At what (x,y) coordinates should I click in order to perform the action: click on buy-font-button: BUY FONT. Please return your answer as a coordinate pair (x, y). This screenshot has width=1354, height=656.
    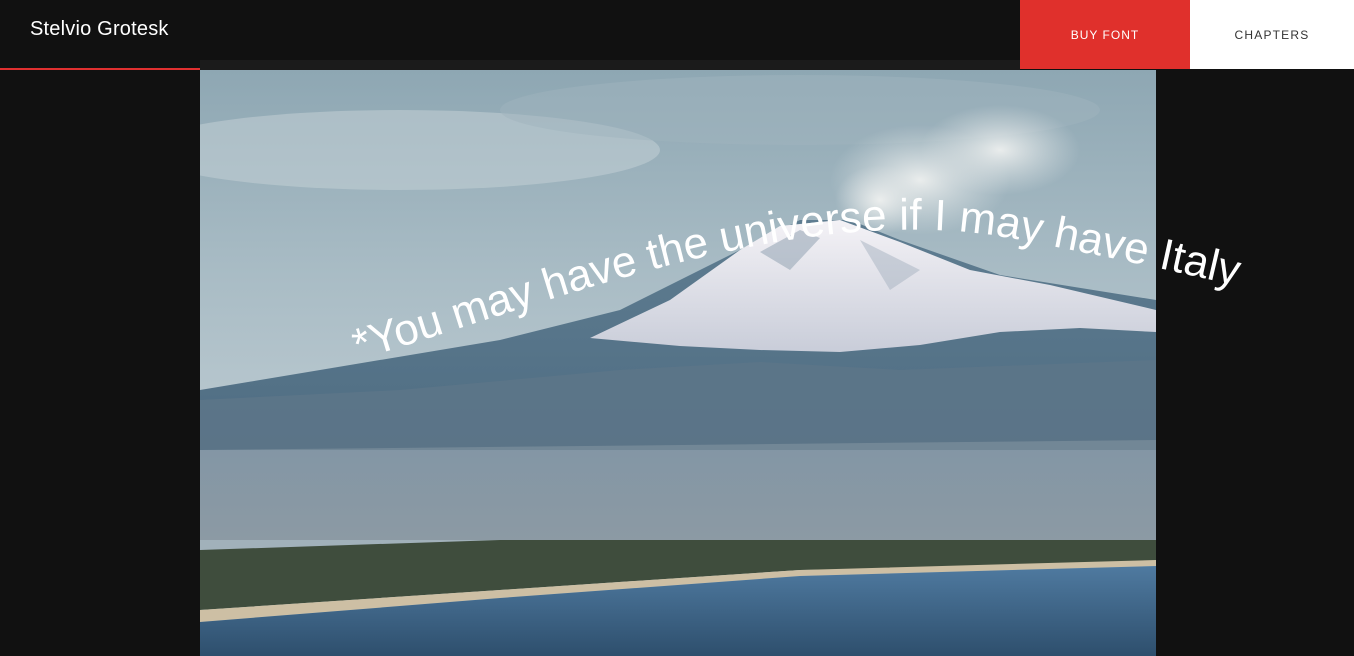
    Looking at the image, I should click on (1105, 34).